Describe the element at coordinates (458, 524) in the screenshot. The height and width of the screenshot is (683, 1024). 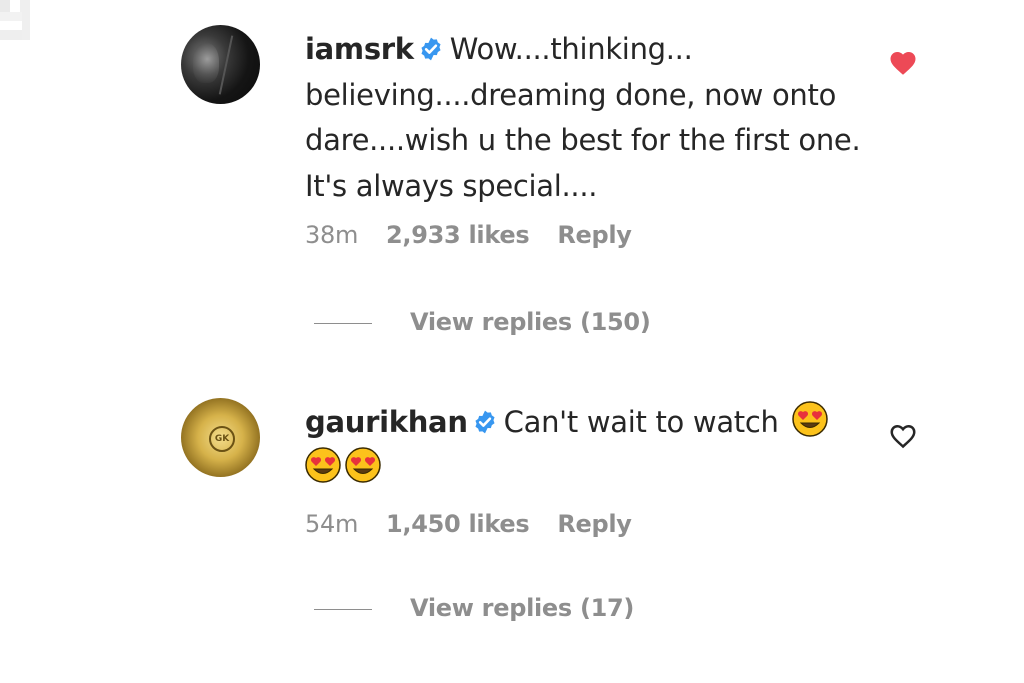
I see `comment-likes: 1,450 likes` at that location.